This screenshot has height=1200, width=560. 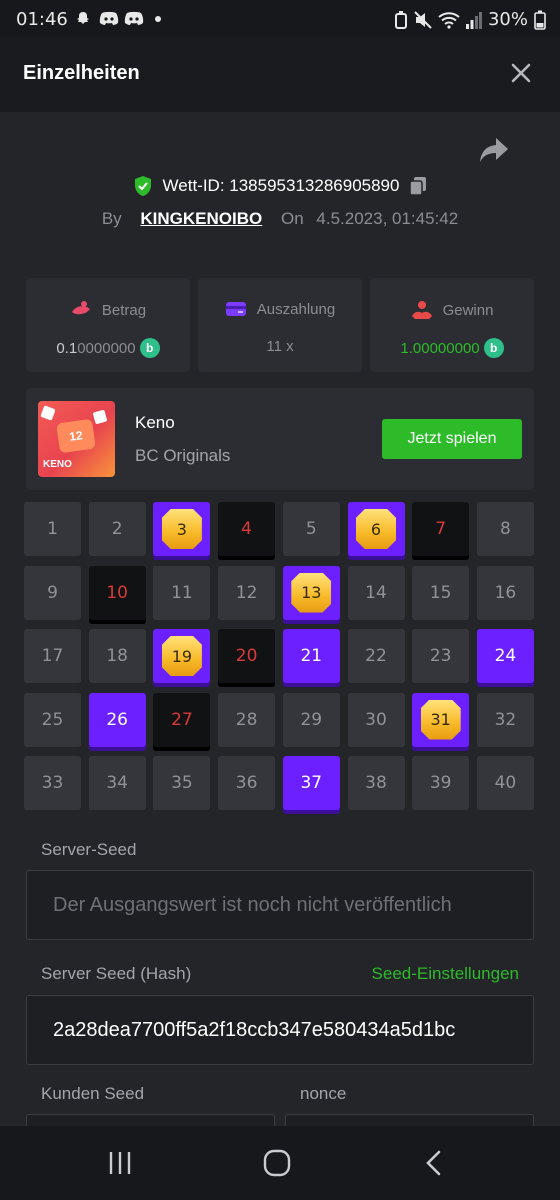 I want to click on keno-cell-hit: 3, so click(x=182, y=529).